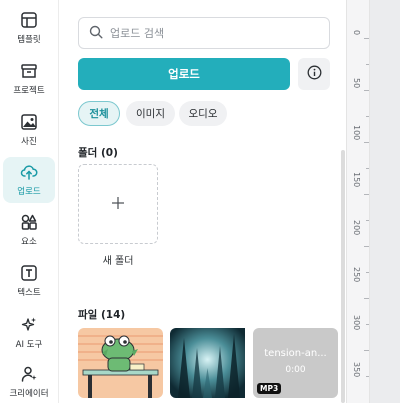  Describe the element at coordinates (29, 91) in the screenshot. I see `rail-label-projects: 프로젝트` at that location.